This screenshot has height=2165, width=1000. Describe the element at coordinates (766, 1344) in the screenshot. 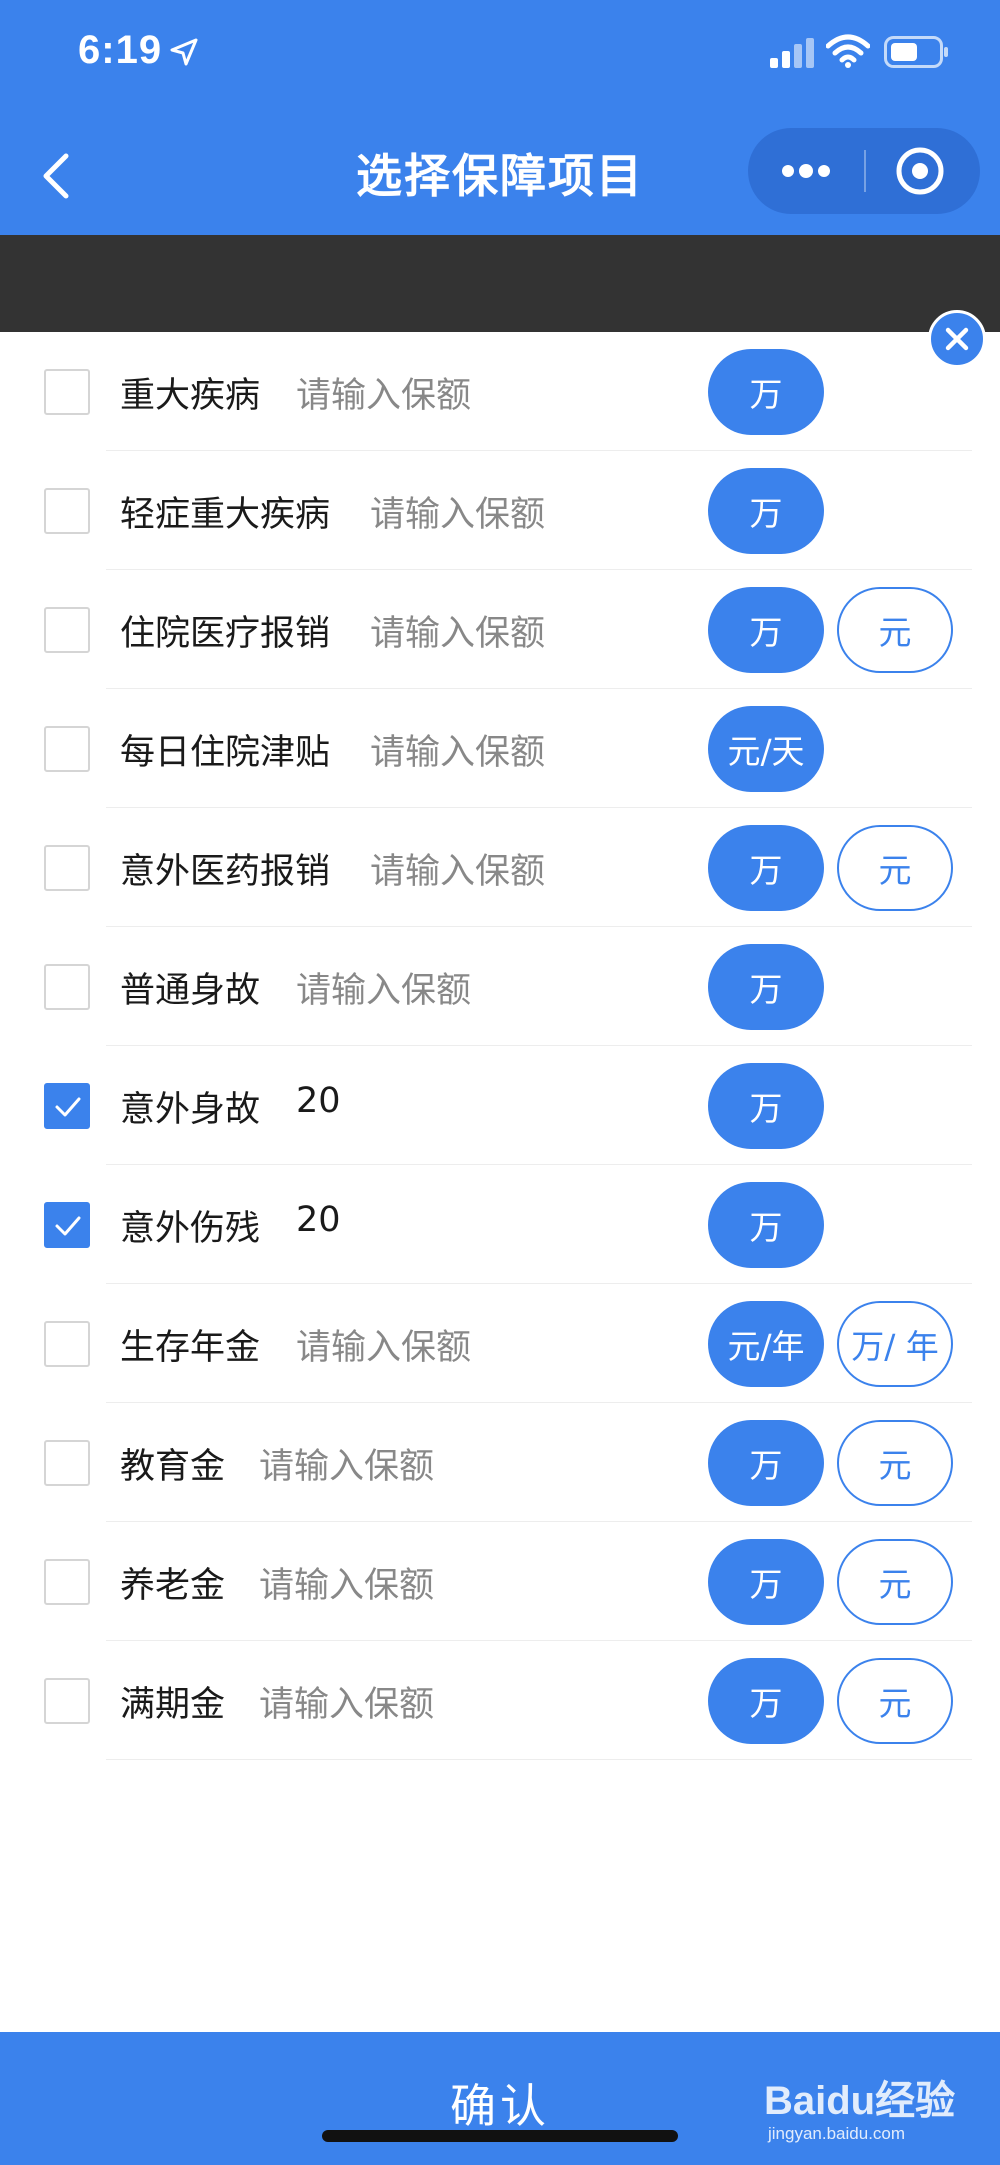

I see `unit-option-selected: 元/年` at that location.